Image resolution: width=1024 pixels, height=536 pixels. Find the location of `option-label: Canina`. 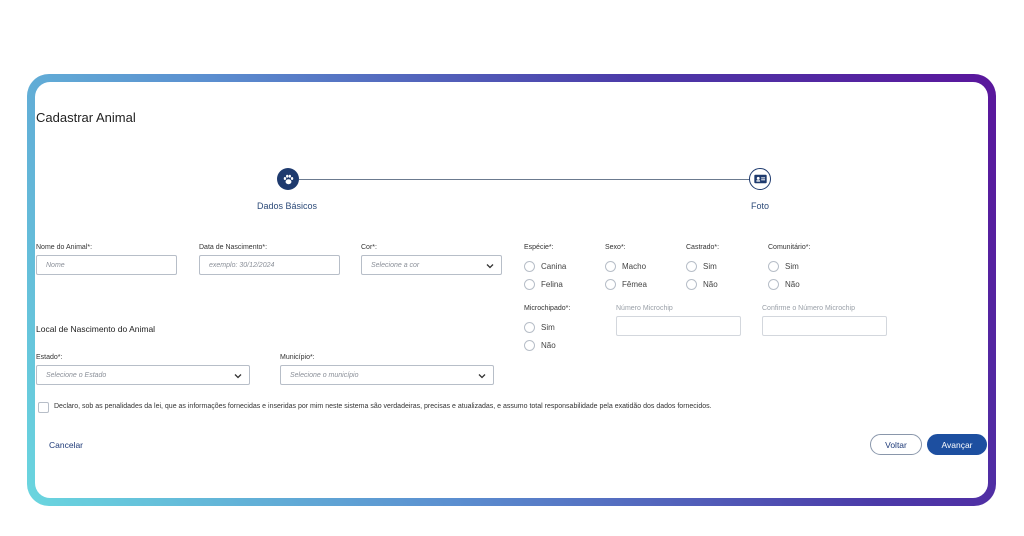

option-label: Canina is located at coordinates (554, 266).